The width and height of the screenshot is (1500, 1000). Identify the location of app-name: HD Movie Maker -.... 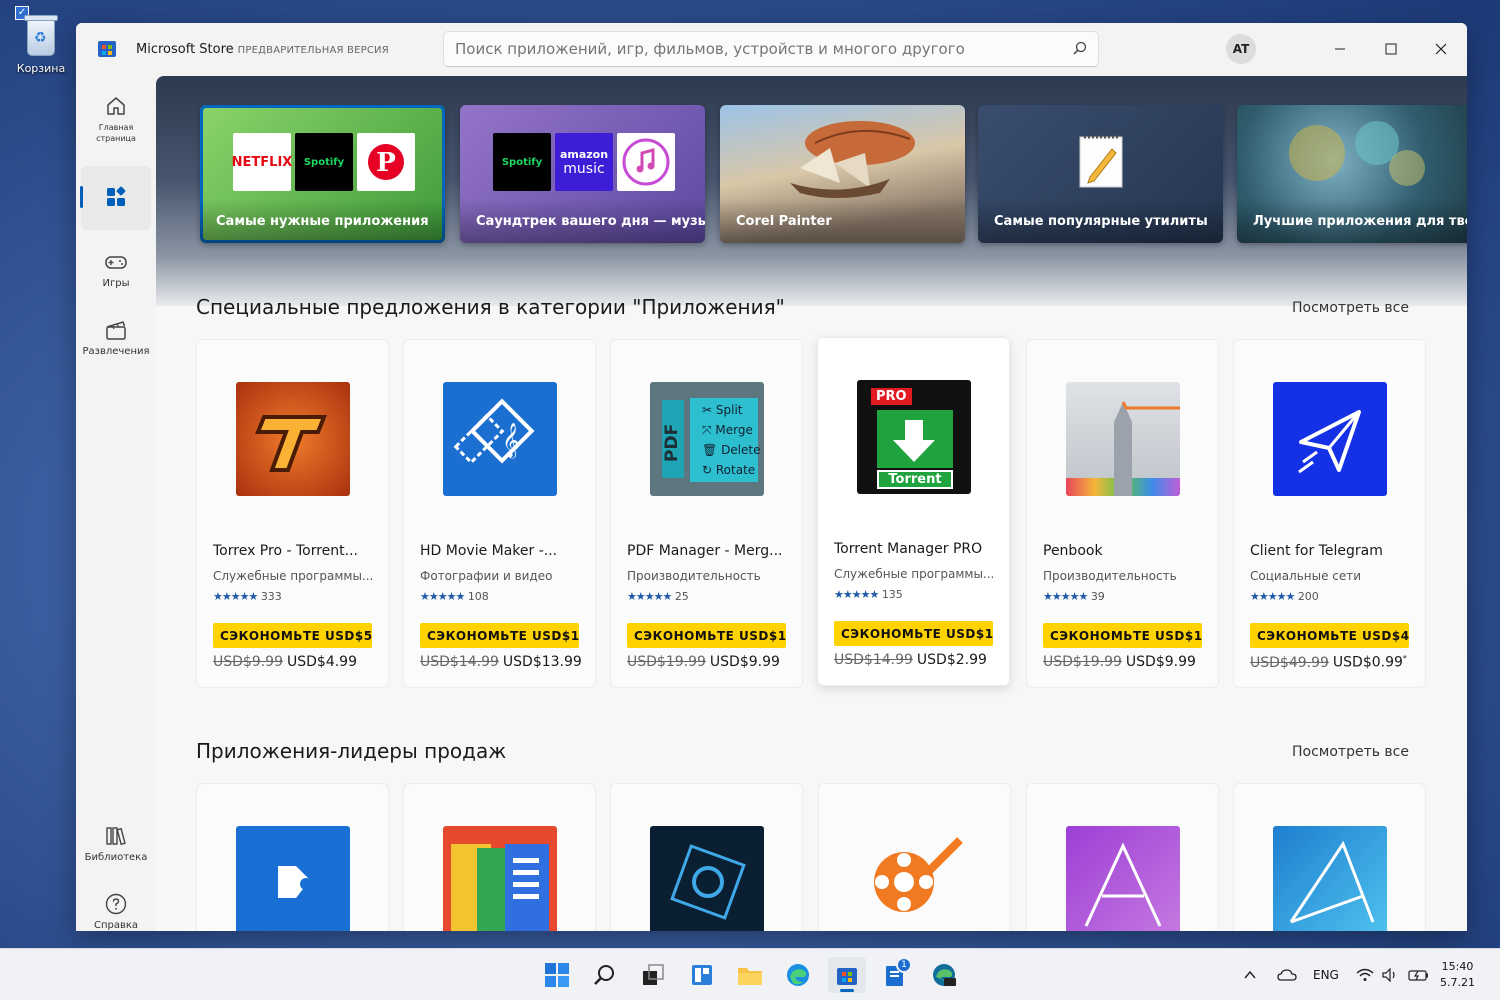
(489, 551).